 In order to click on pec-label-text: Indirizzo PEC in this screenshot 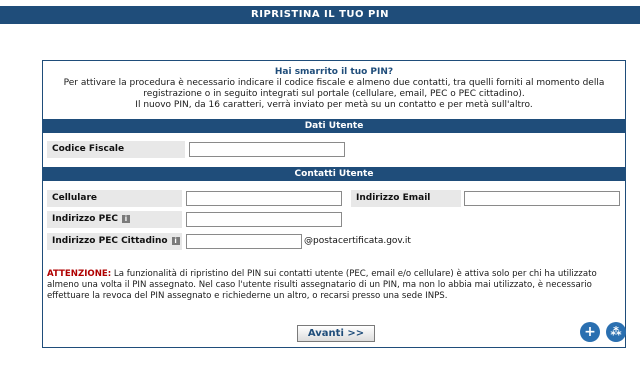, I will do `click(85, 219)`.